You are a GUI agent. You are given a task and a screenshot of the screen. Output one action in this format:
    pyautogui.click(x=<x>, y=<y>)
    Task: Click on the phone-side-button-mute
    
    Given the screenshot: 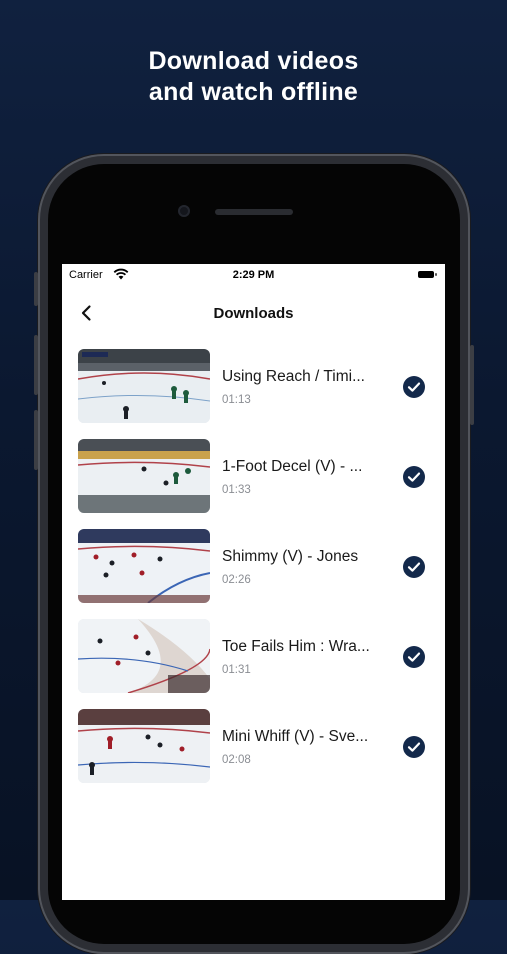 What is the action you would take?
    pyautogui.click(x=36, y=289)
    